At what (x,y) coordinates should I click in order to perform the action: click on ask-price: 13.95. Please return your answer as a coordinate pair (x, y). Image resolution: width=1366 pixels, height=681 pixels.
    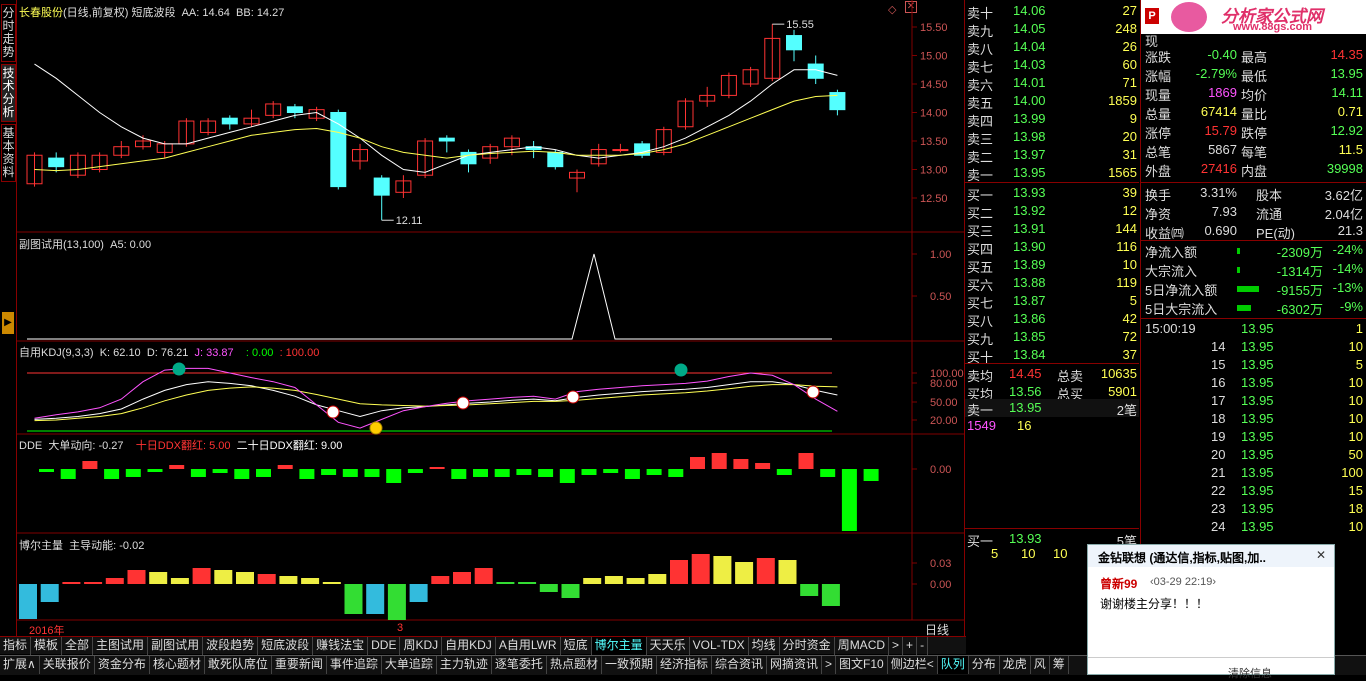
    Looking at the image, I should click on (1029, 172).